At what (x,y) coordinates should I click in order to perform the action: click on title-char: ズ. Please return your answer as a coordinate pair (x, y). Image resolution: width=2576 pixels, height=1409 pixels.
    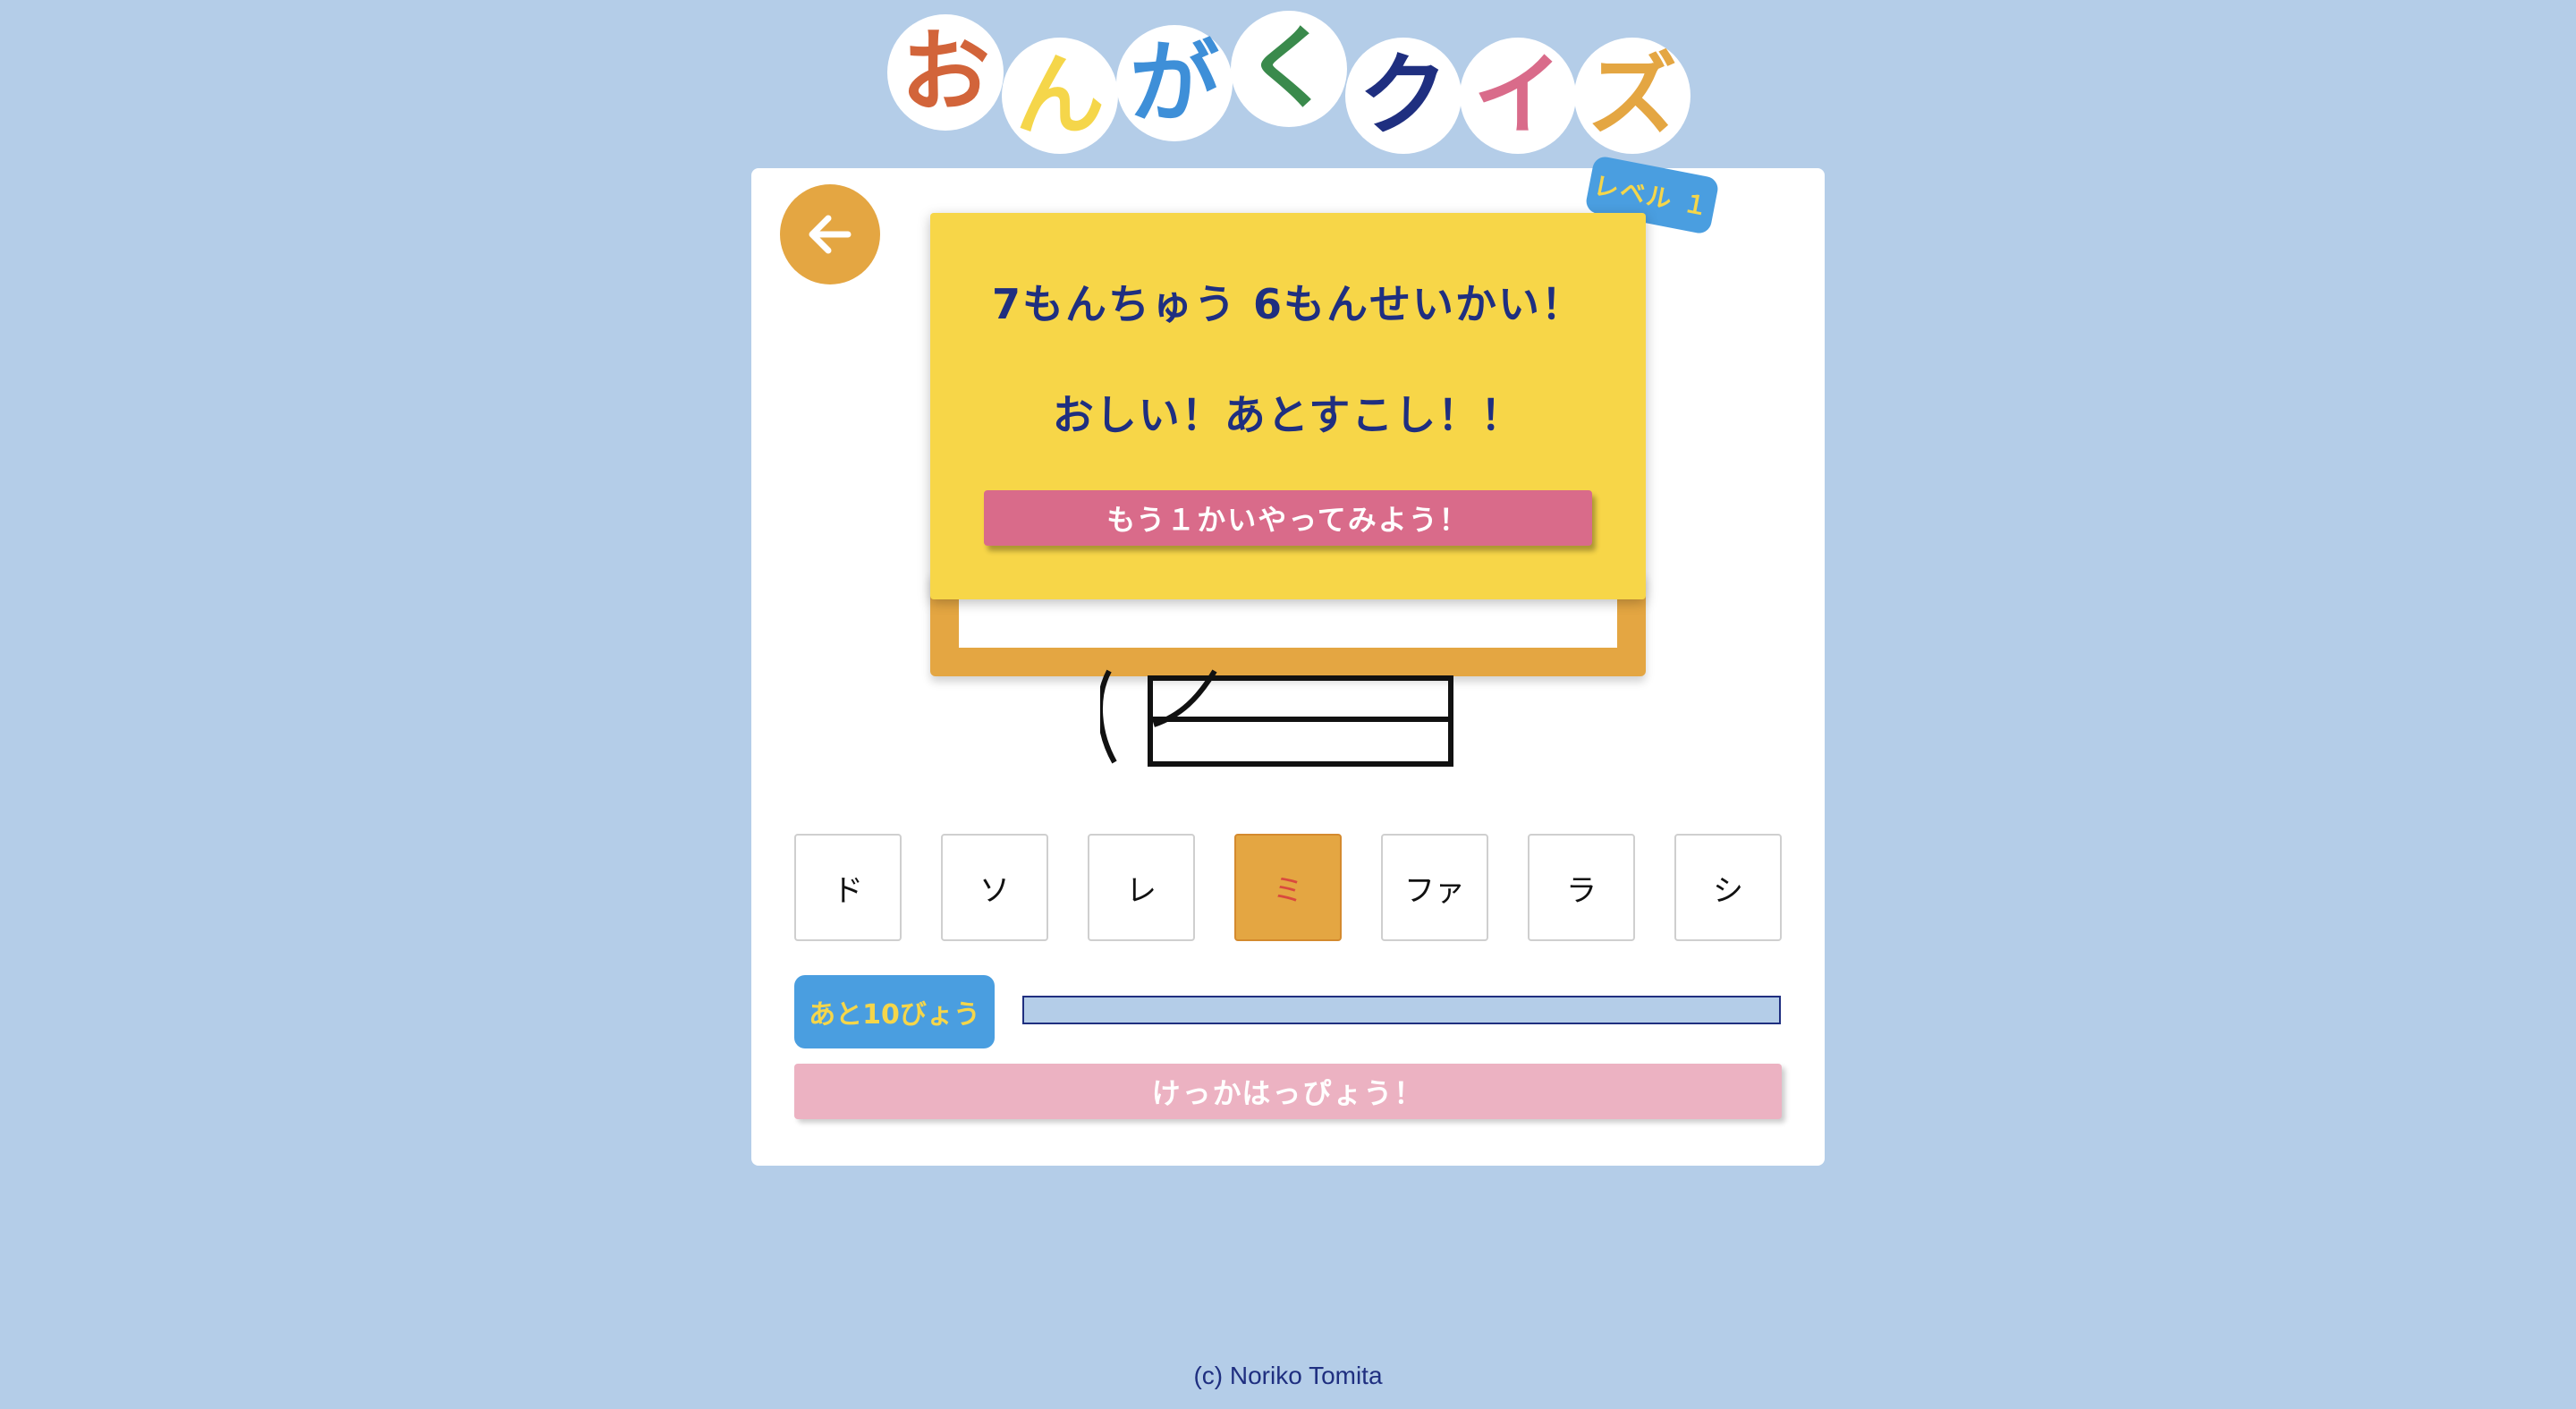
    Looking at the image, I should click on (1632, 96).